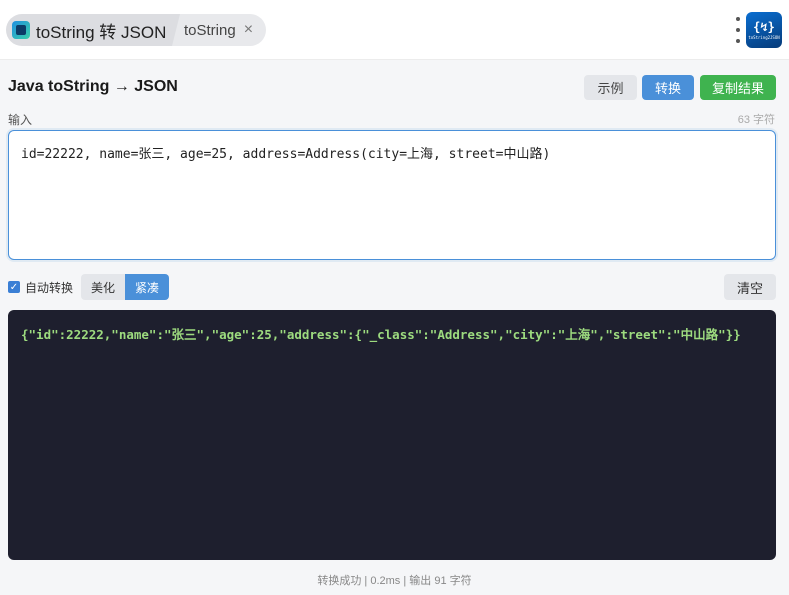  What do you see at coordinates (14, 287) in the screenshot?
I see `auto-convert-checkbox: ✓` at bounding box center [14, 287].